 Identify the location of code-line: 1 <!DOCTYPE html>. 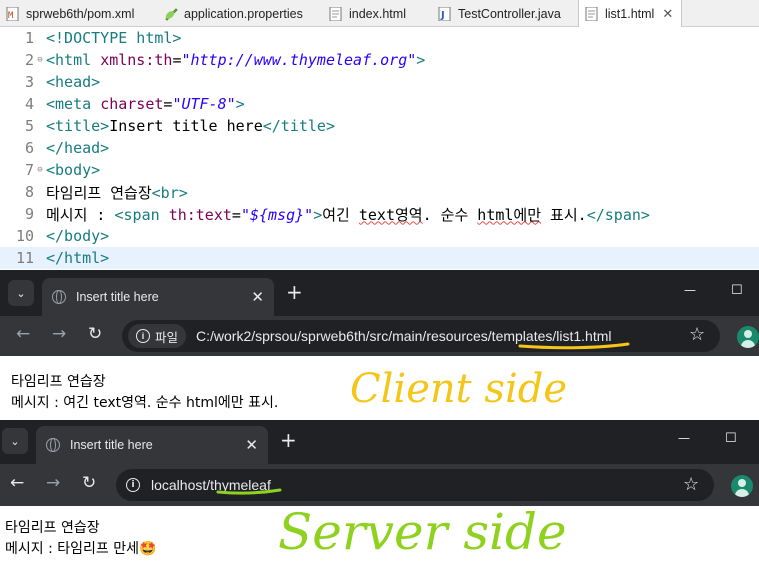
(379, 38).